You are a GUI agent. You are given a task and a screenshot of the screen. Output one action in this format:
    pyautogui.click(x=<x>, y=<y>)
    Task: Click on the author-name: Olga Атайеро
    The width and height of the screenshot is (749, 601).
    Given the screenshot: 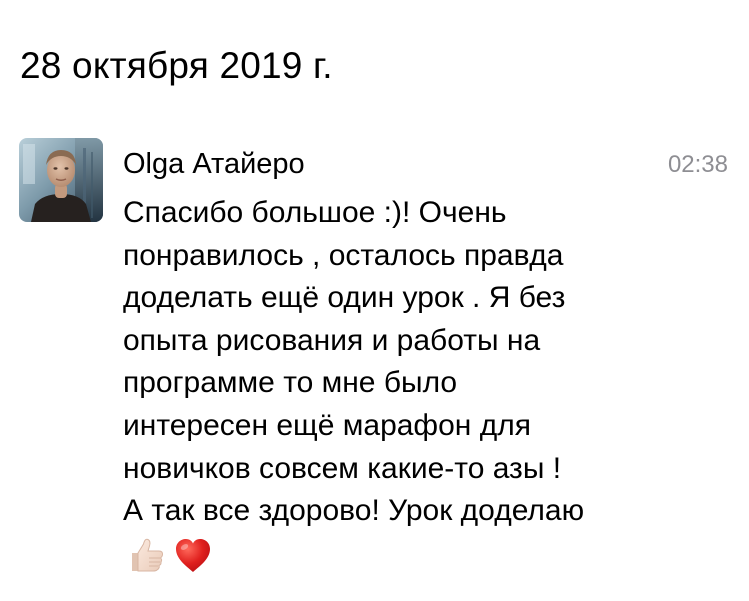 What is the action you would take?
    pyautogui.click(x=214, y=164)
    